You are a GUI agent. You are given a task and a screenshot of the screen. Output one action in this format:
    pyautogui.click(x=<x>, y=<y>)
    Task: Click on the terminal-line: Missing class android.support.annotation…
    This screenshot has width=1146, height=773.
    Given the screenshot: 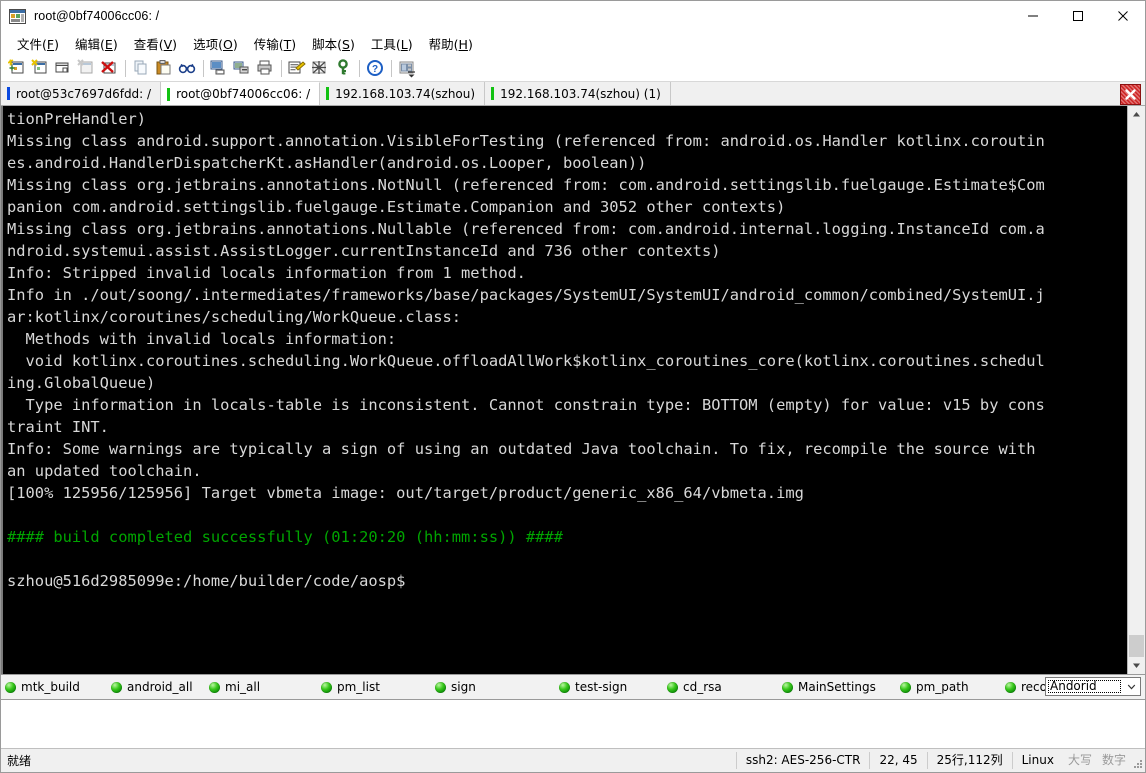 What is the action you would take?
    pyautogui.click(x=526, y=141)
    